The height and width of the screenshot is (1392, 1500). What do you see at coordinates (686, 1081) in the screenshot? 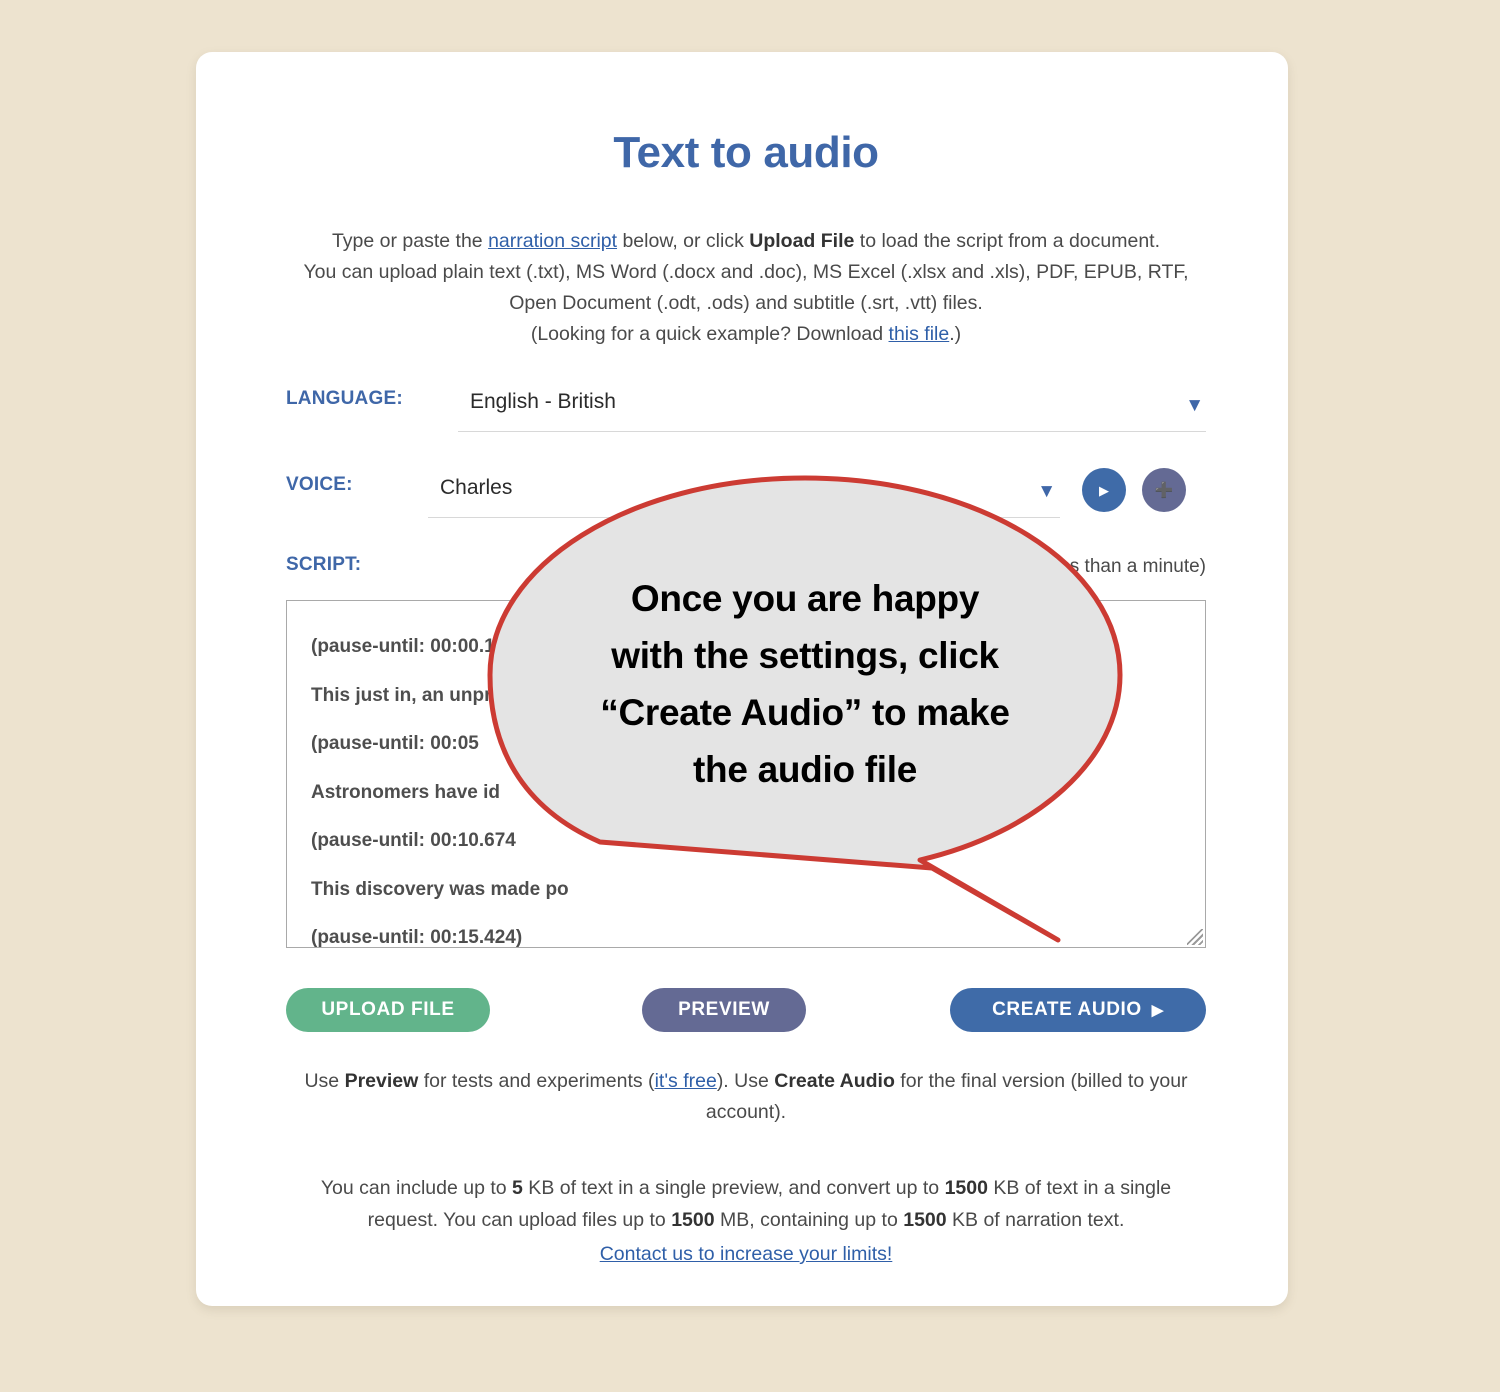
I see `its-free-link: it's free` at bounding box center [686, 1081].